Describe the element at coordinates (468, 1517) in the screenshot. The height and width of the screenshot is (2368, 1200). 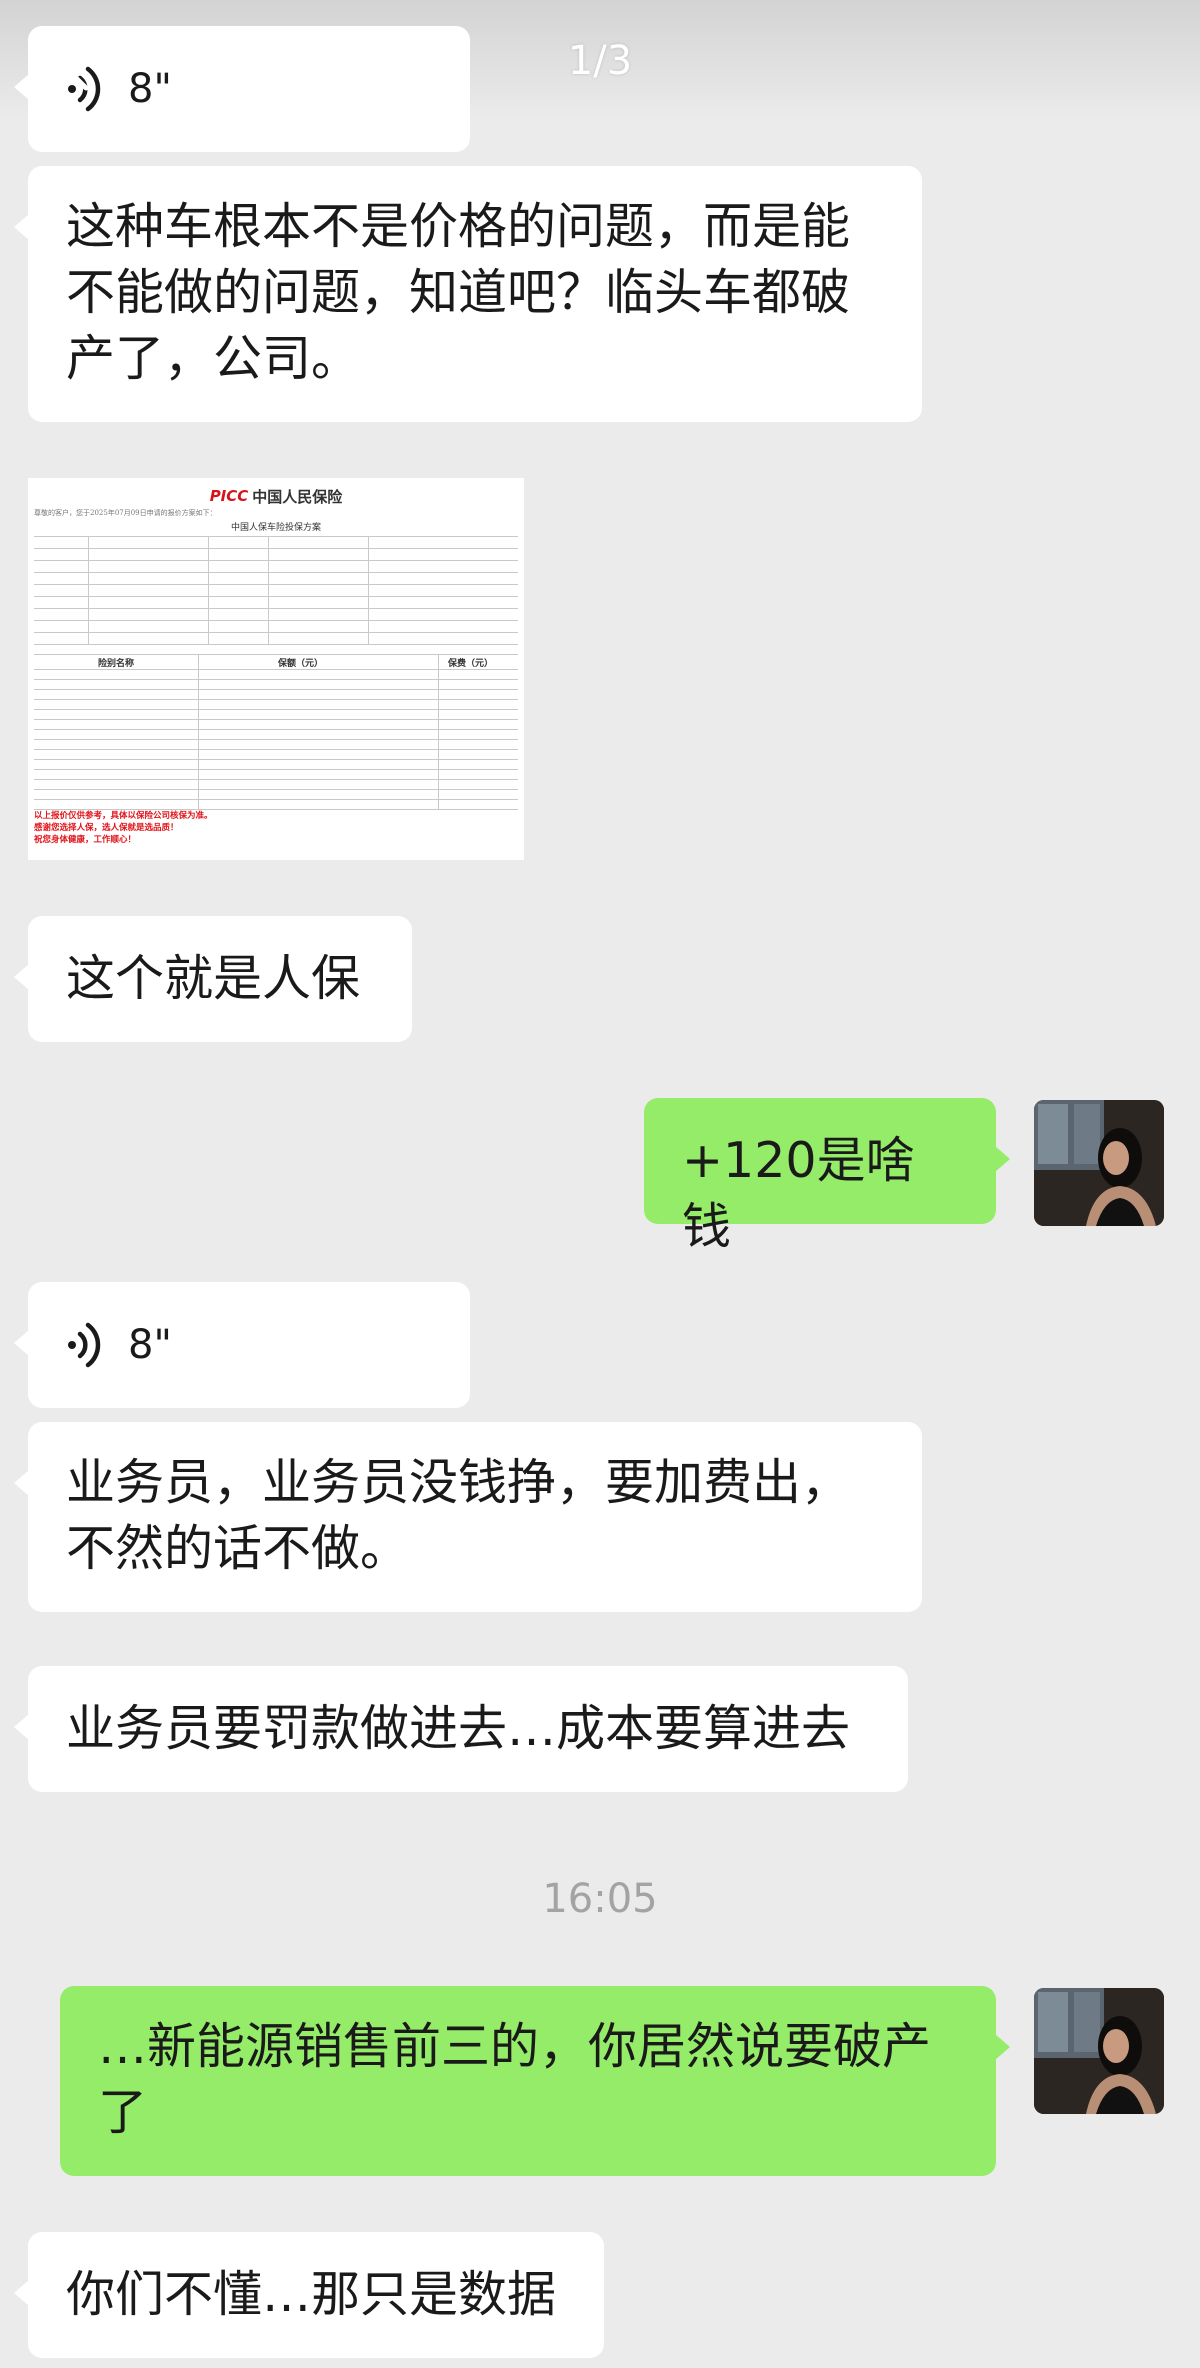
I see `text-message: 业务员，业务员没钱挣，要加费出， 不然的话不做。` at that location.